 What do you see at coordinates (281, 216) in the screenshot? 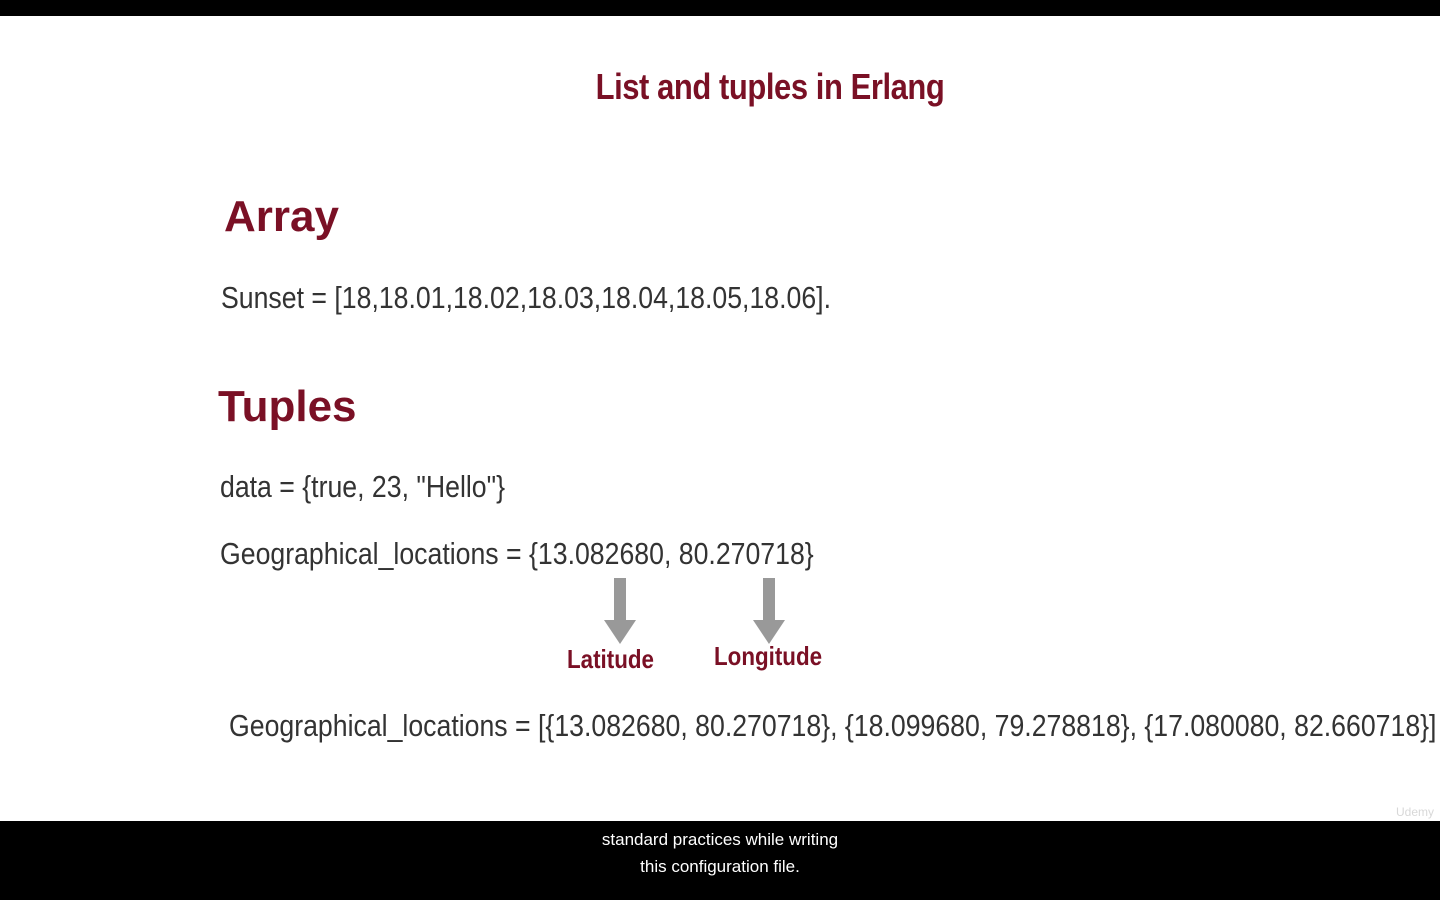
I see `array-heading: Array` at bounding box center [281, 216].